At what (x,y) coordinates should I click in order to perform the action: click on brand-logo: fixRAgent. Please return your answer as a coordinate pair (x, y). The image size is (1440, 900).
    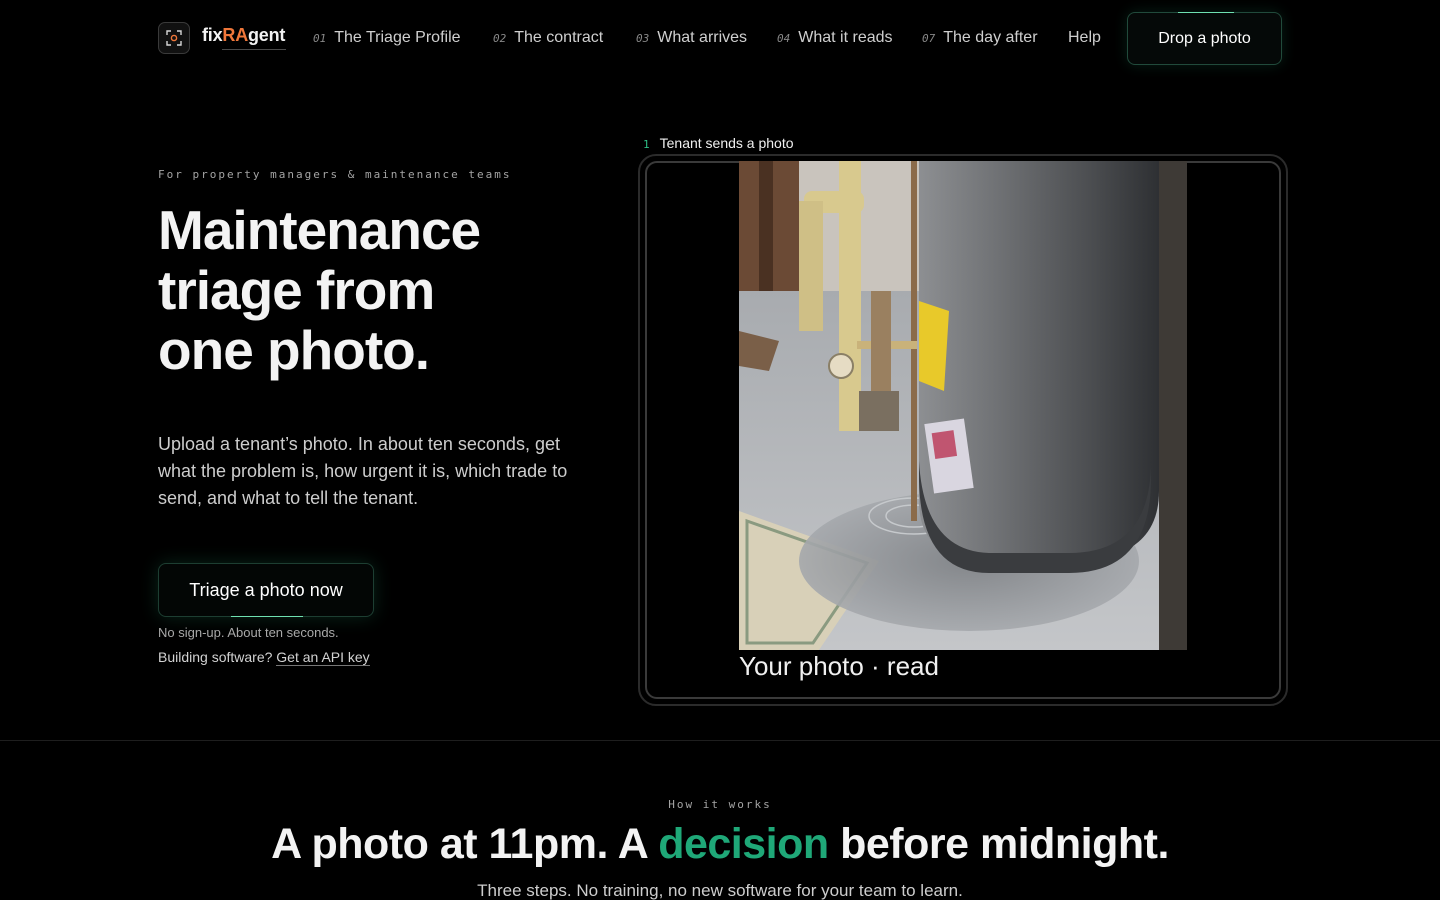
    Looking at the image, I should click on (222, 38).